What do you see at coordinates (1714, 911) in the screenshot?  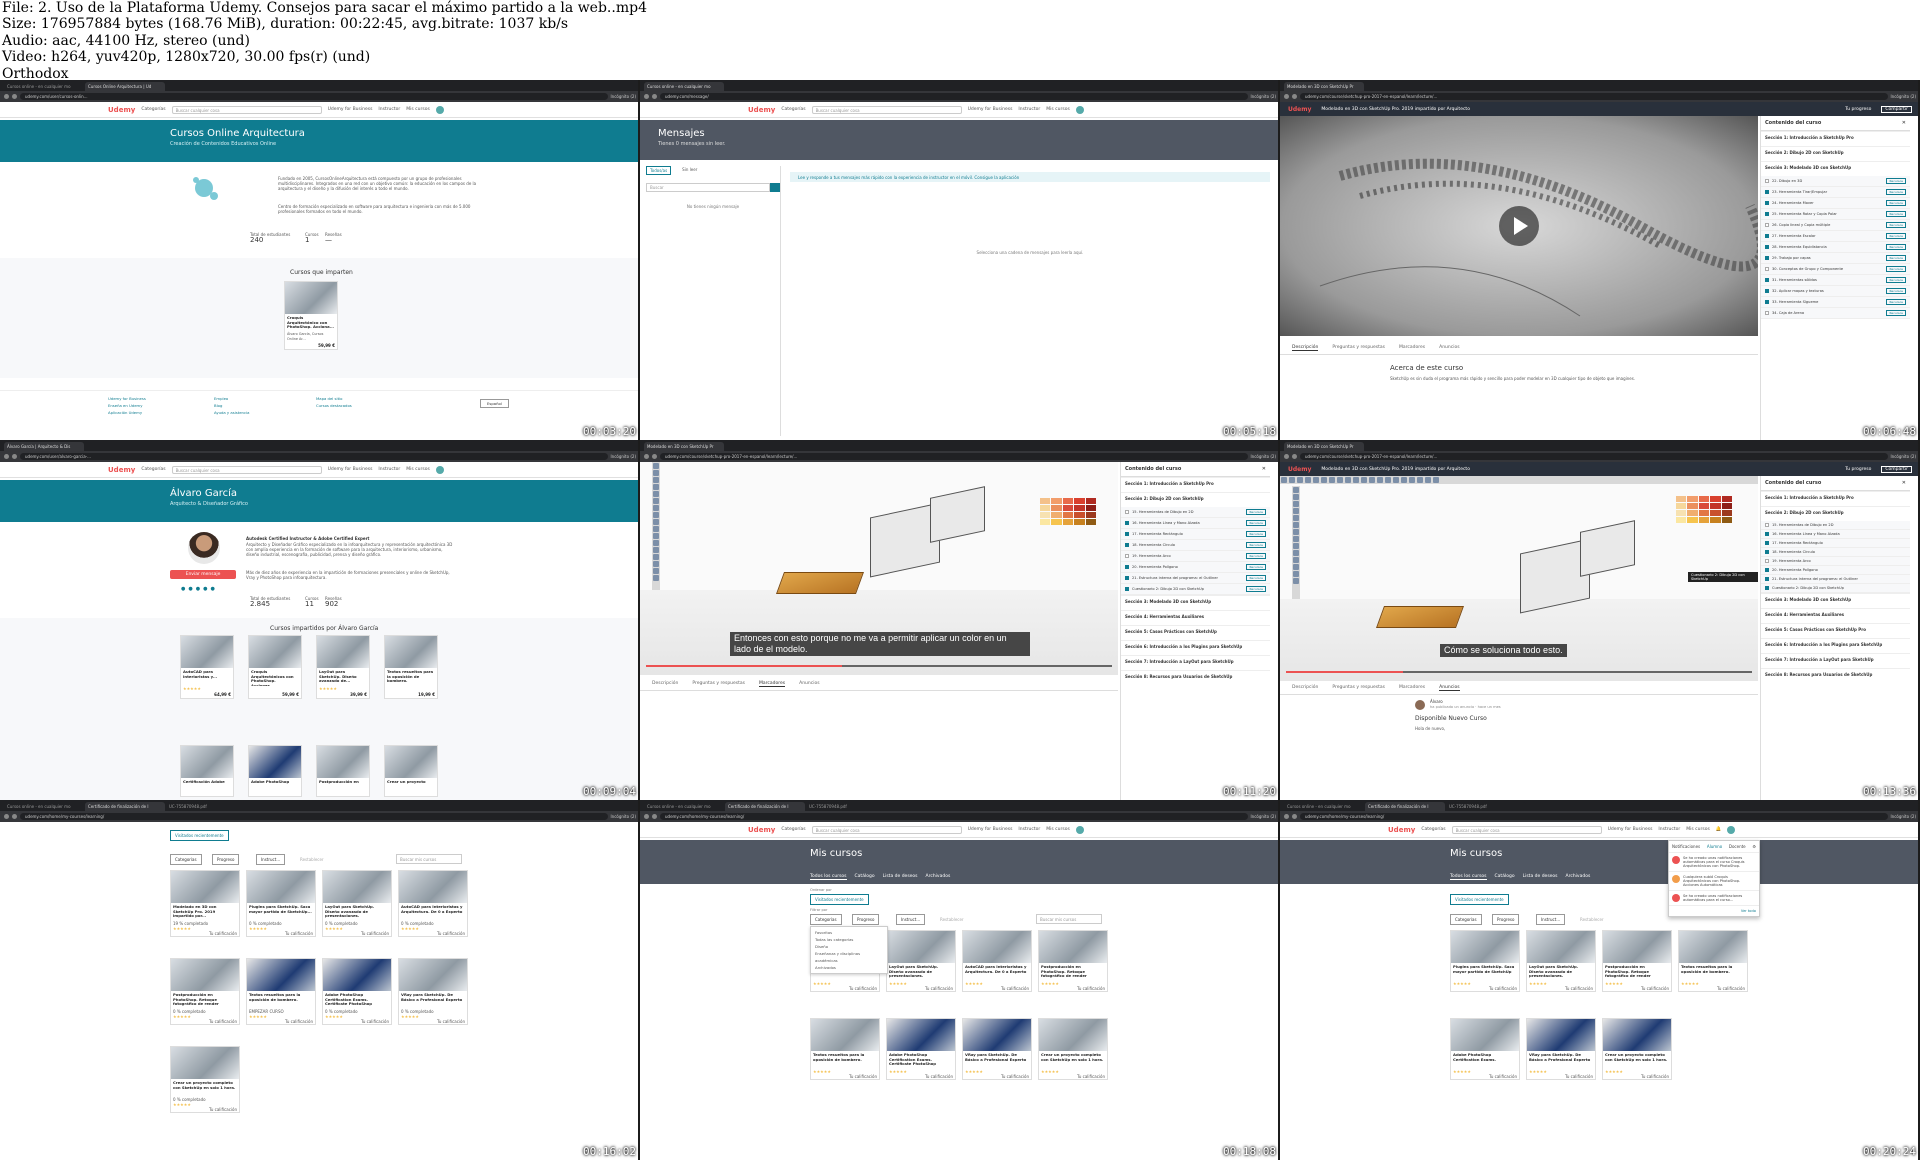 I see `see-all-link: Ver todo` at bounding box center [1714, 911].